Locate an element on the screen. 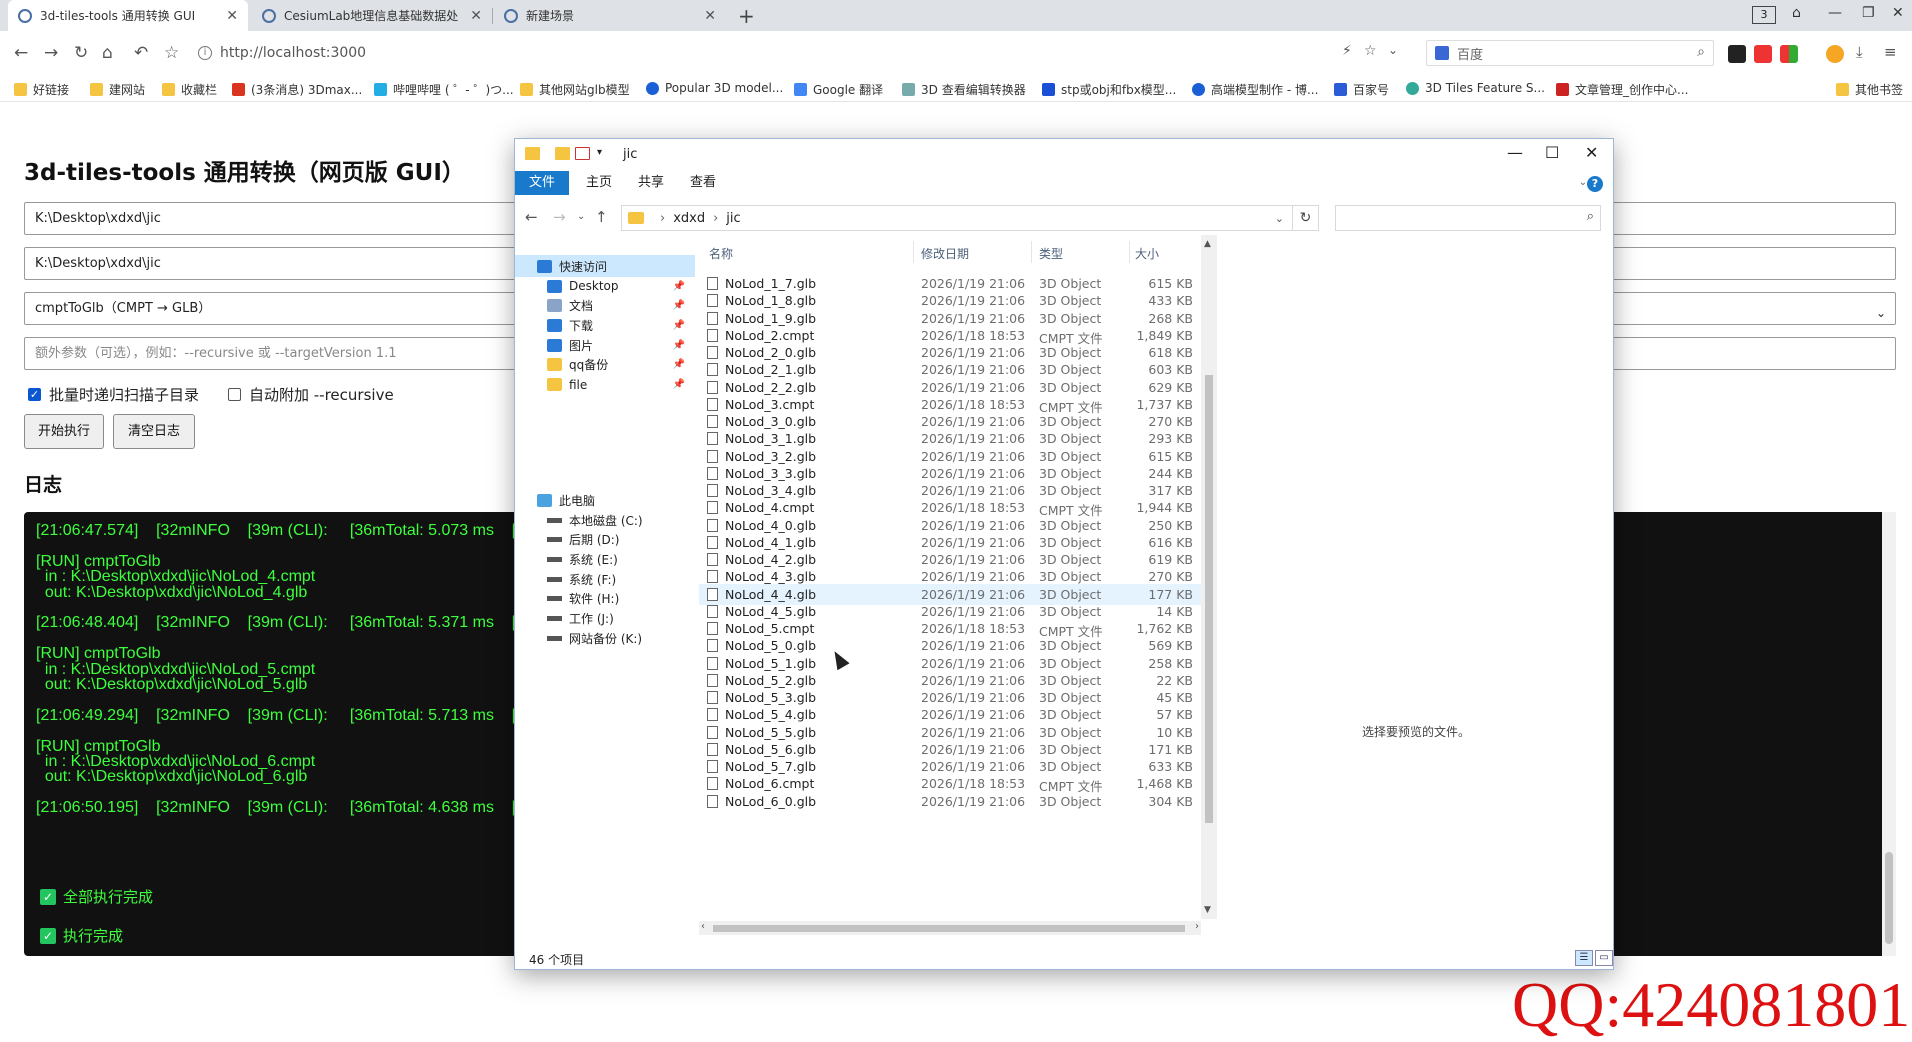  nav-quick-item: 图片 📌 is located at coordinates (605, 345).